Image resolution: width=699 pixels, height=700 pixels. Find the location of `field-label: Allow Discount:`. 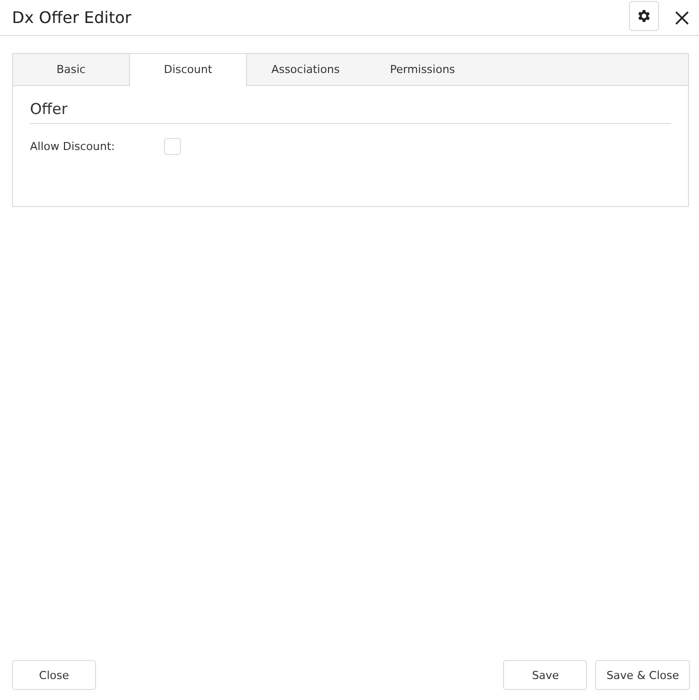

field-label: Allow Discount: is located at coordinates (73, 146).